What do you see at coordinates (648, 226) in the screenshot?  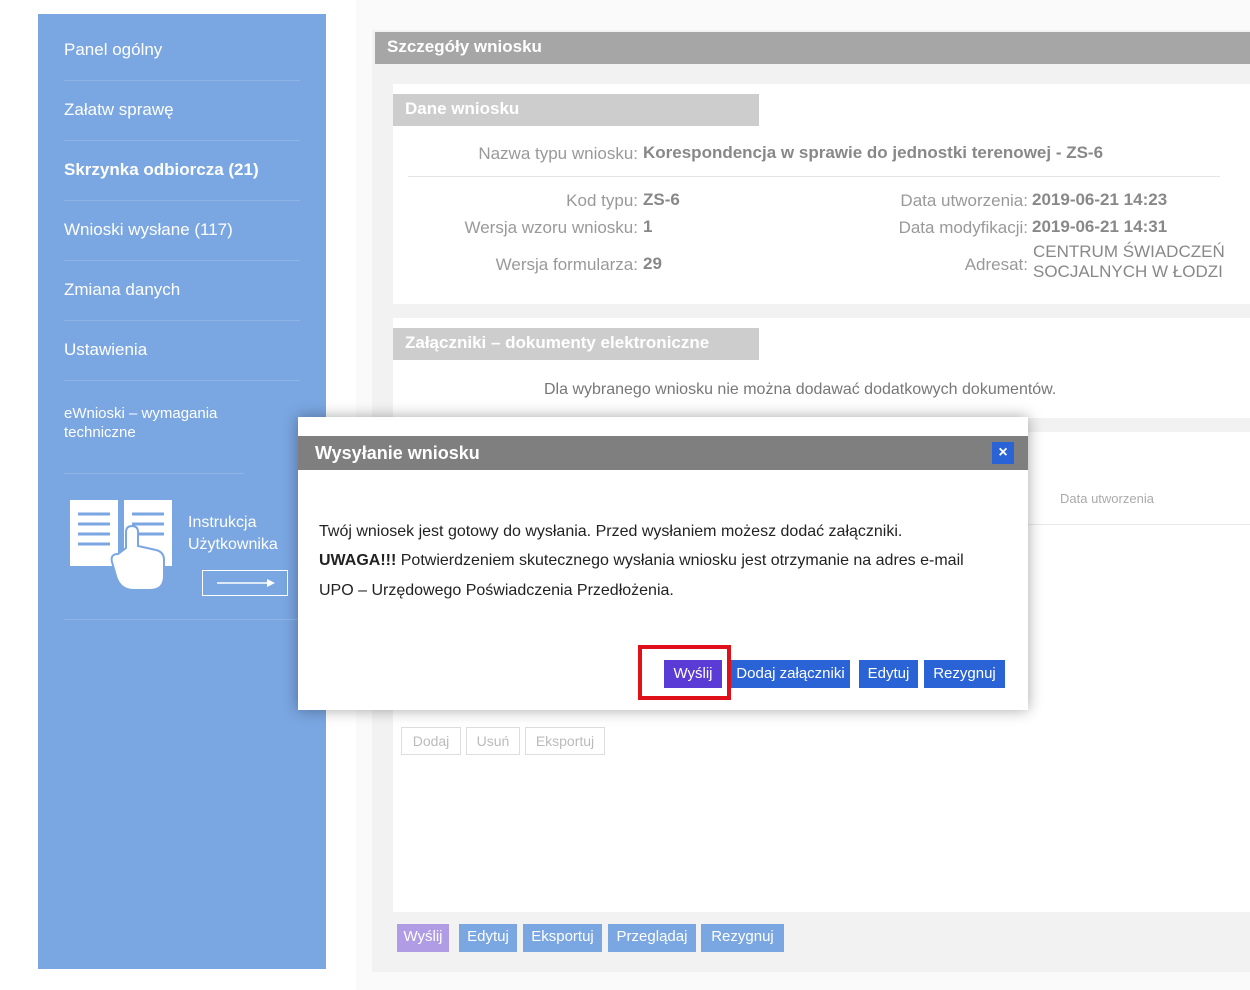 I see `template-version-value: 1` at bounding box center [648, 226].